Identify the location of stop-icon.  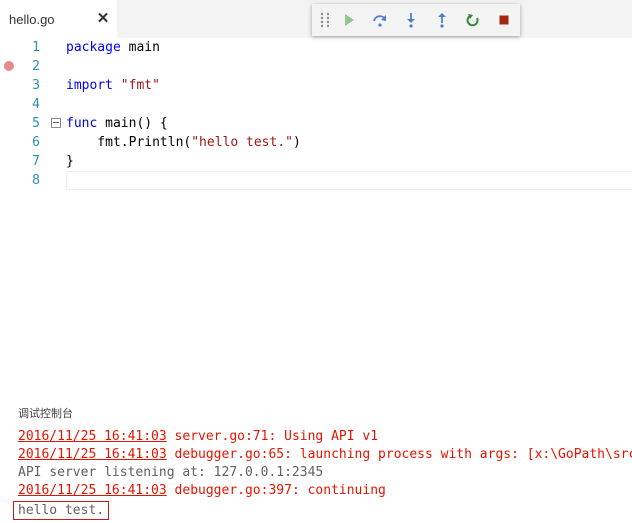
(504, 20).